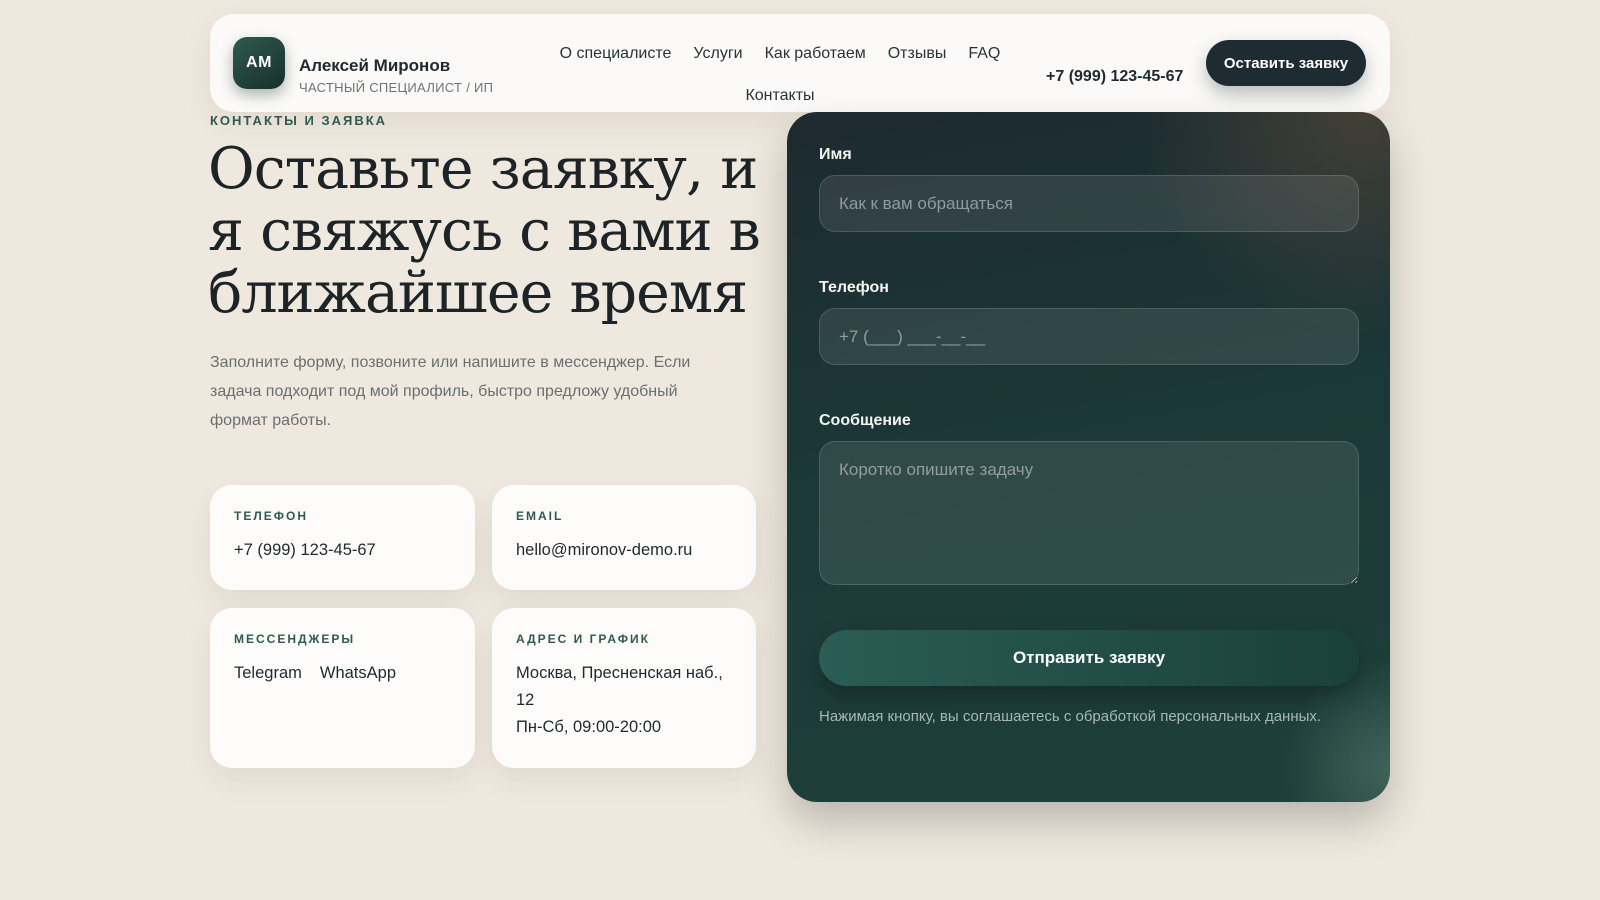  Describe the element at coordinates (268, 673) in the screenshot. I see `telegram-link: Telegram` at that location.